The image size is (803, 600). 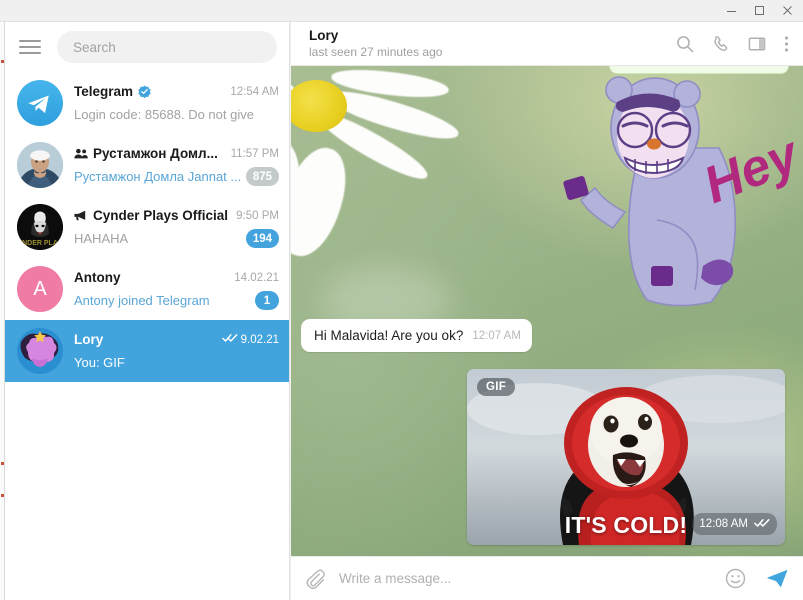 What do you see at coordinates (547, 44) in the screenshot?
I see `chat-header: Lory last seen 27 minutes ago` at bounding box center [547, 44].